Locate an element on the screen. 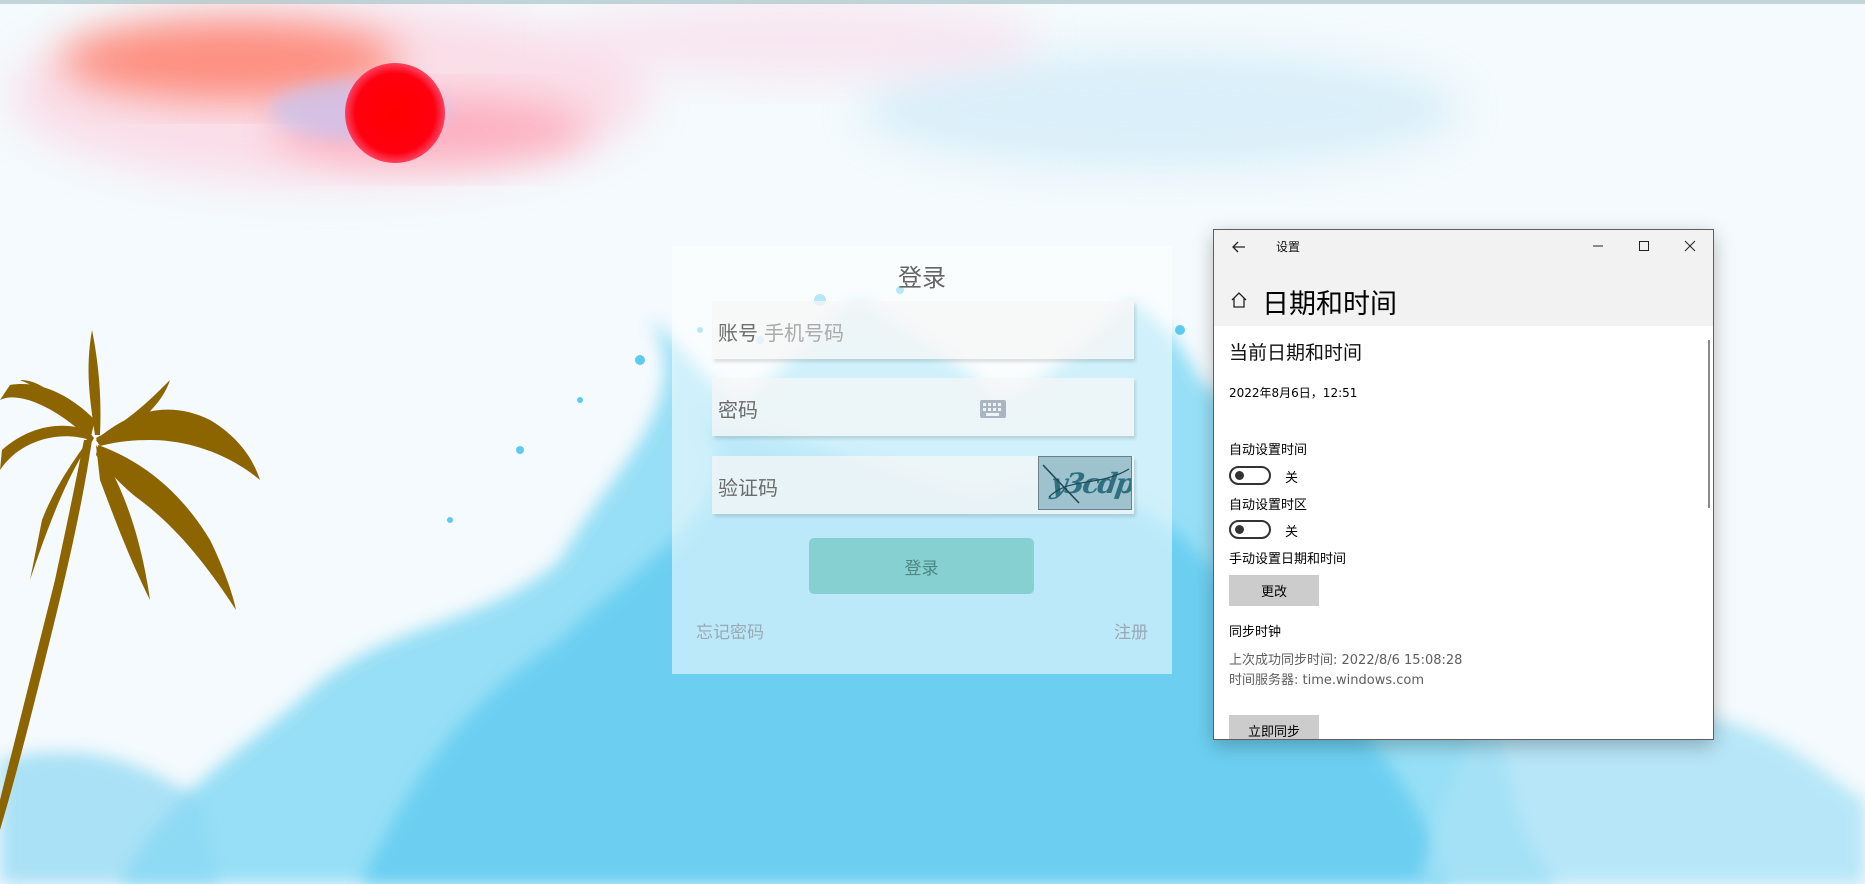  home-icon is located at coordinates (1239, 300).